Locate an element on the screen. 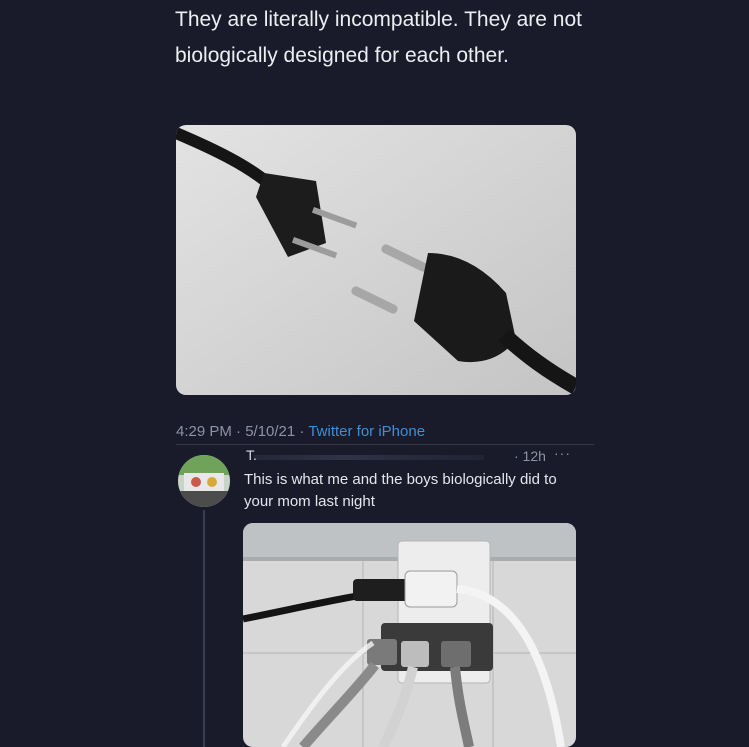 This screenshot has height=747, width=749. reply-time: · 12h is located at coordinates (530, 456).